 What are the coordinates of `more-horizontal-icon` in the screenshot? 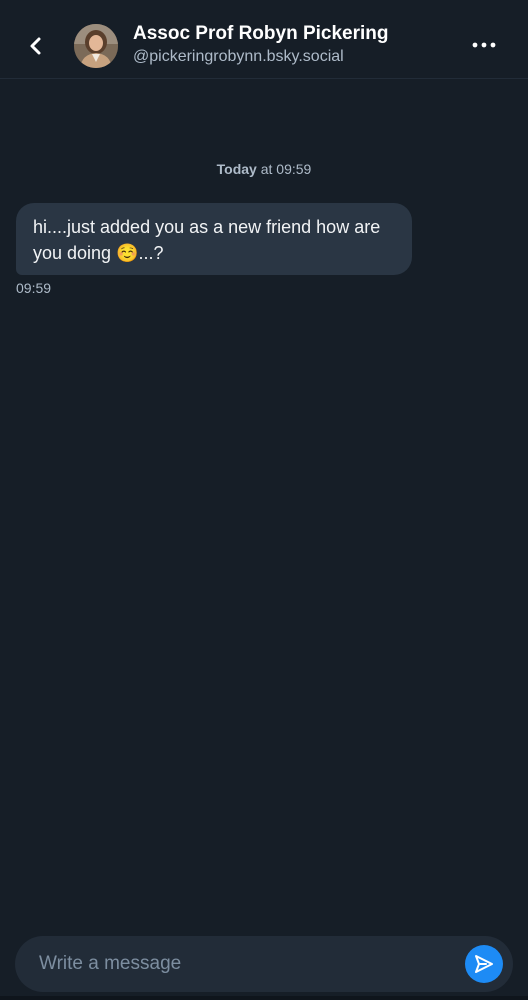 It's located at (484, 45).